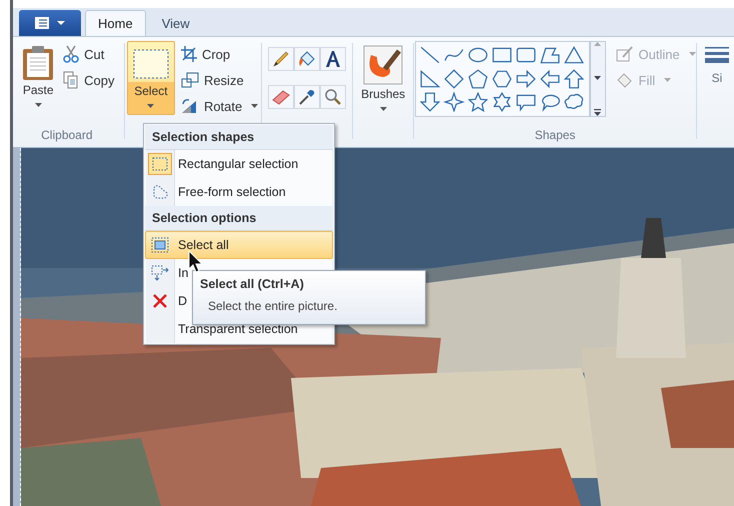  I want to click on menu-section-header: Selection options, so click(239, 218).